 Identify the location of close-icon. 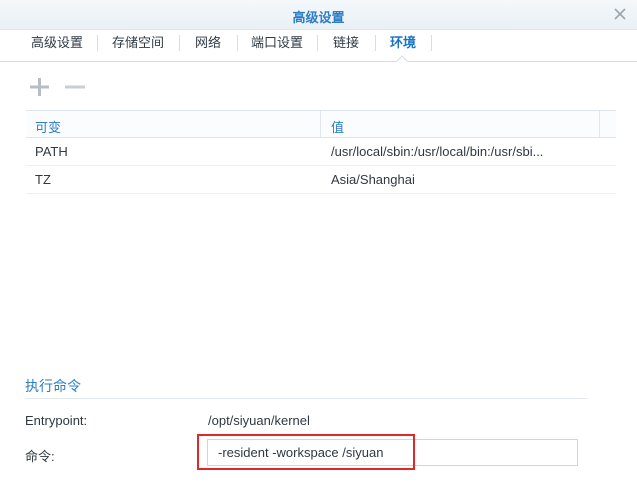
(620, 14).